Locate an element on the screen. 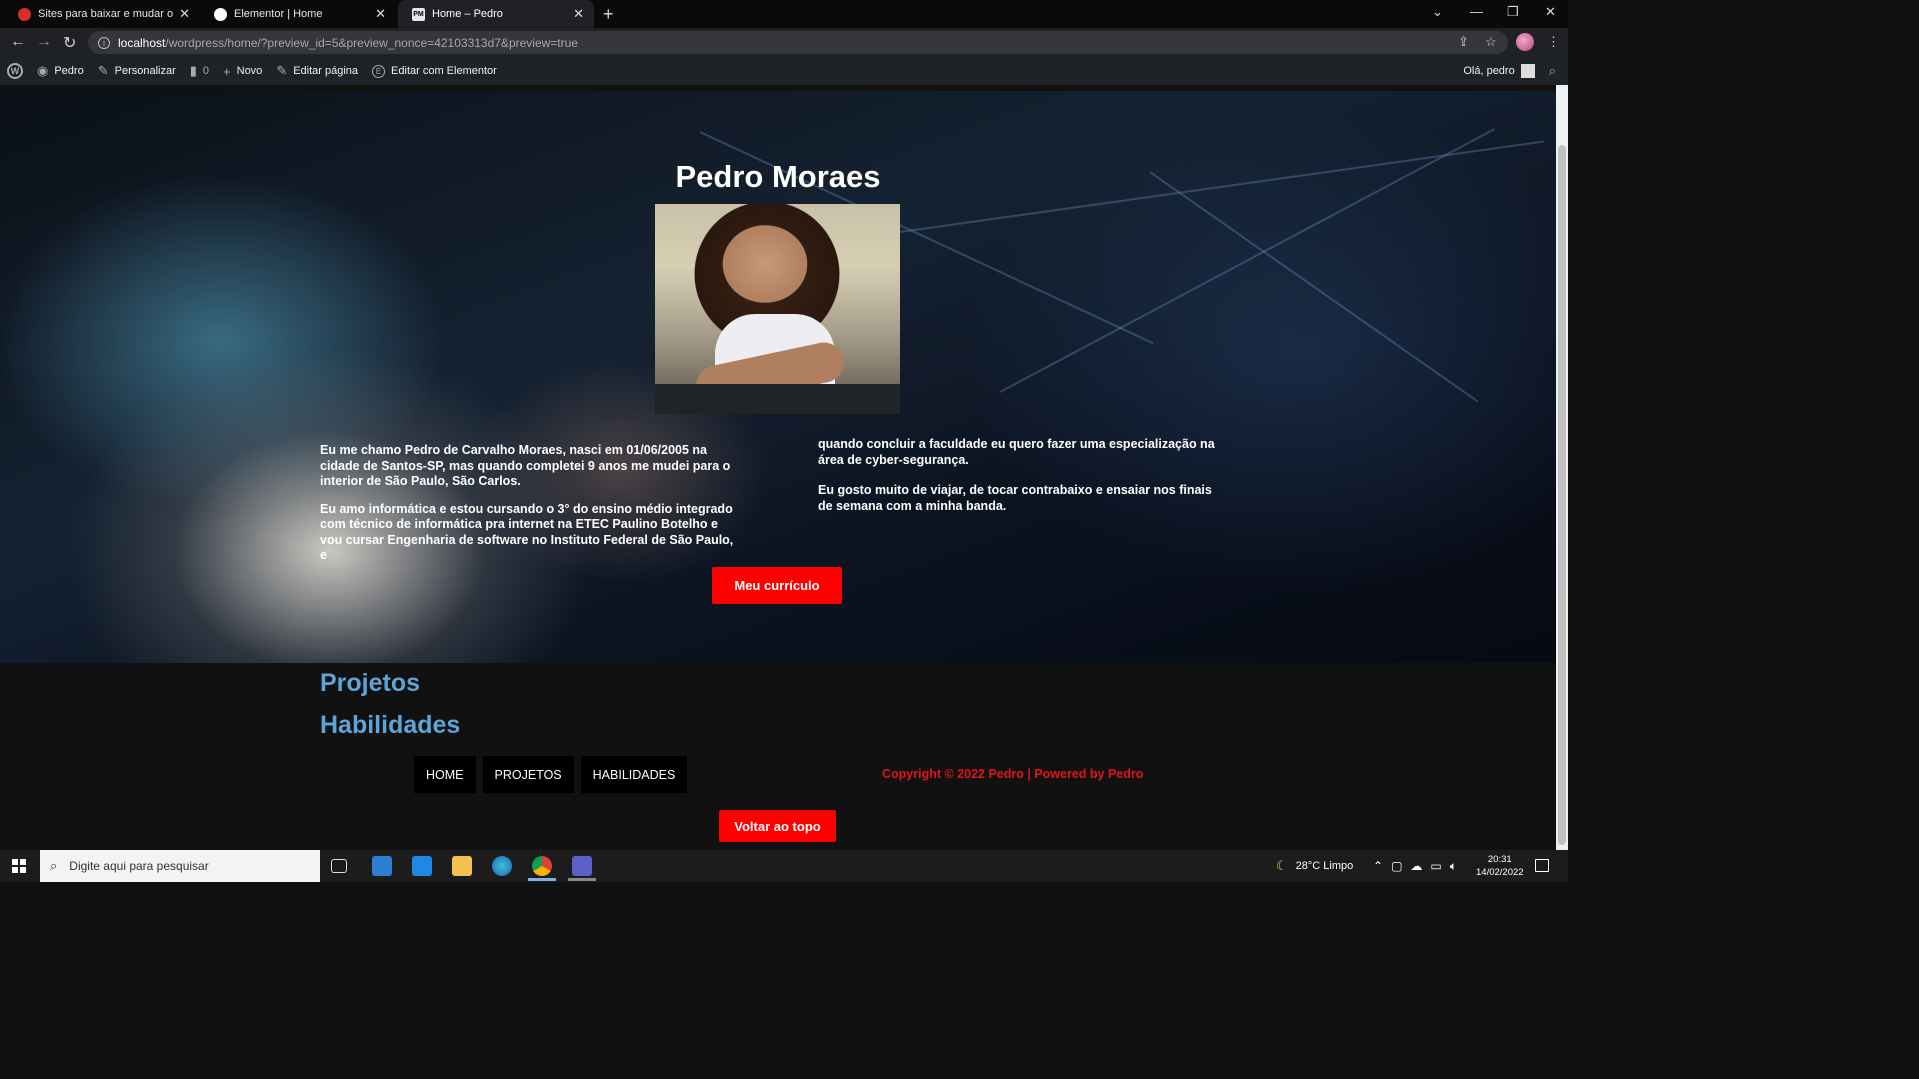 The width and height of the screenshot is (1919, 1079). onedrive-cloud-icon: ☁ is located at coordinates (1416, 866).